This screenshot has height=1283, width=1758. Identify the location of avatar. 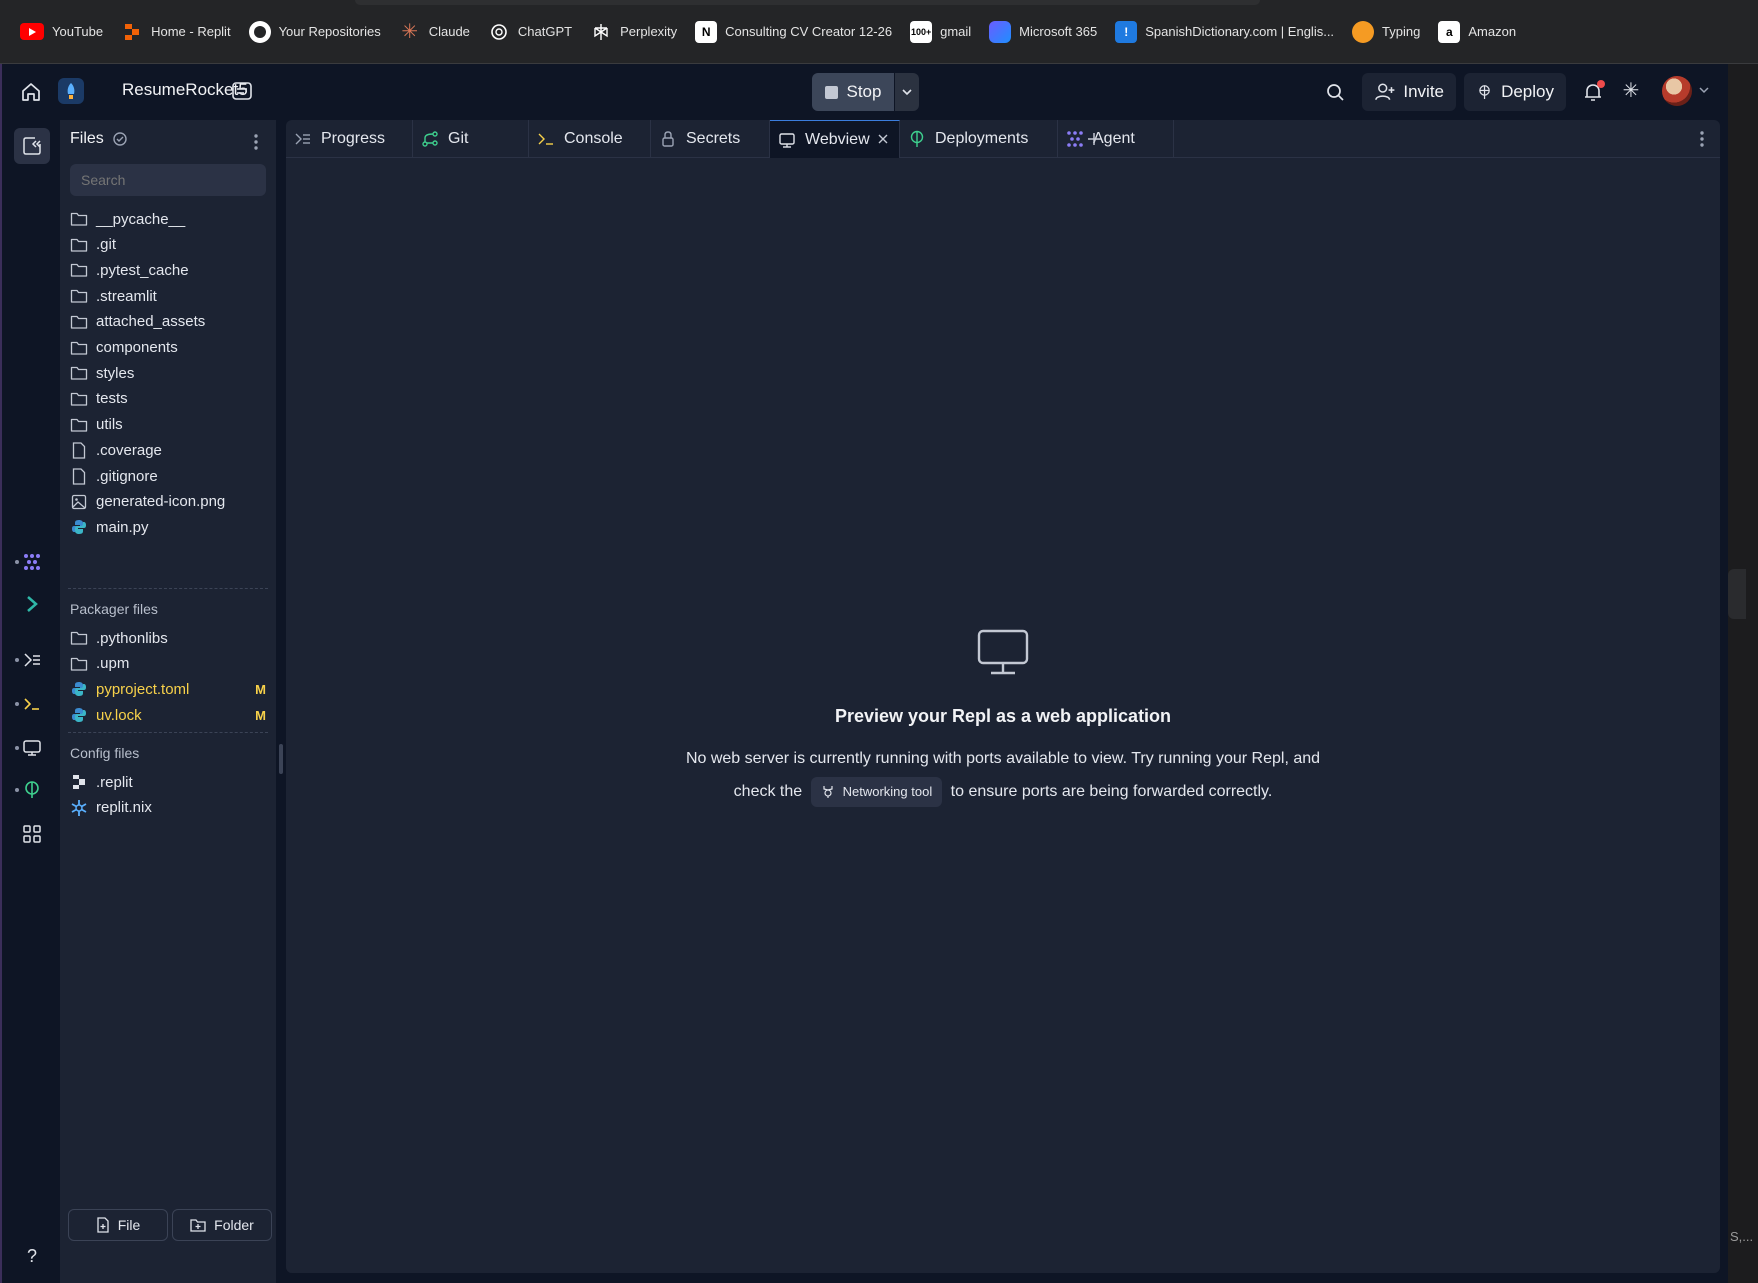
(1677, 91).